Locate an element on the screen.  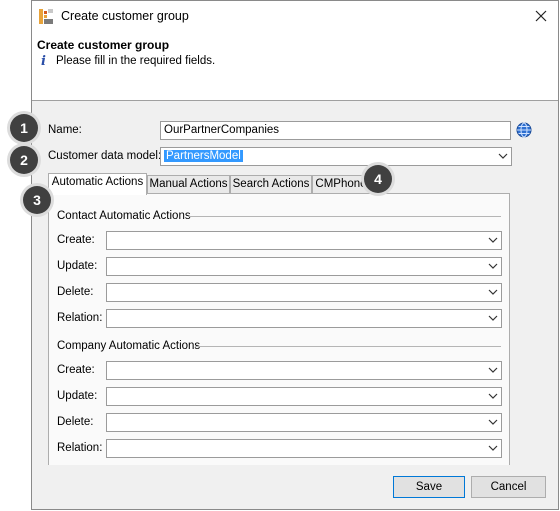
tab-automatic-actions: Automatic Actions is located at coordinates (97, 184).